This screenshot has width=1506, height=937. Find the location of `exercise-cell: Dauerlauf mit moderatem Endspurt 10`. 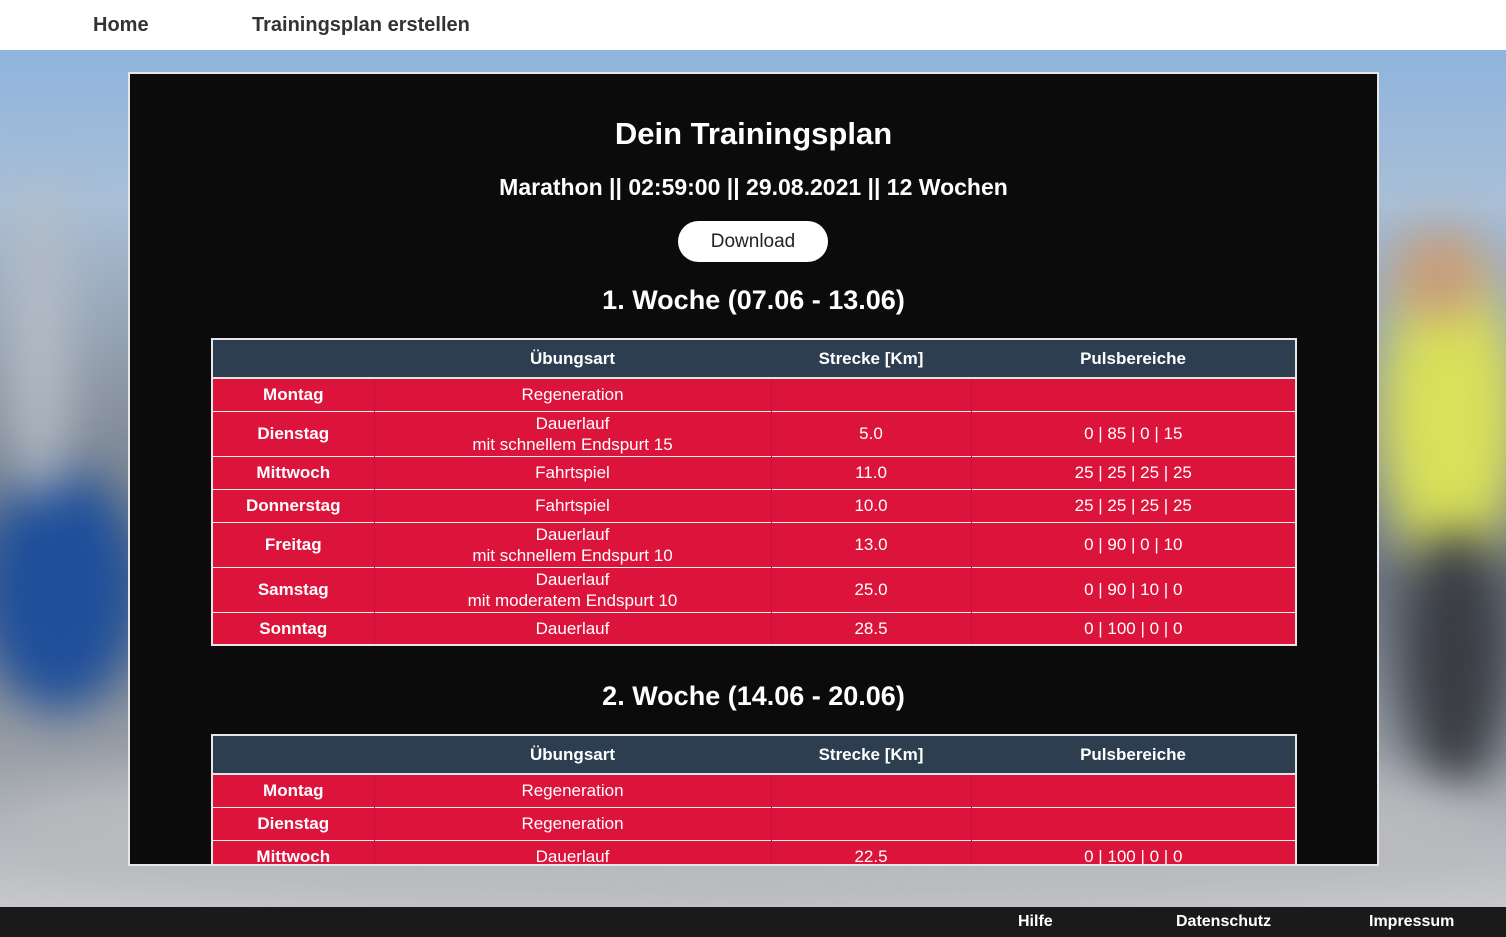

exercise-cell: Dauerlauf mit moderatem Endspurt 10 is located at coordinates (573, 589).